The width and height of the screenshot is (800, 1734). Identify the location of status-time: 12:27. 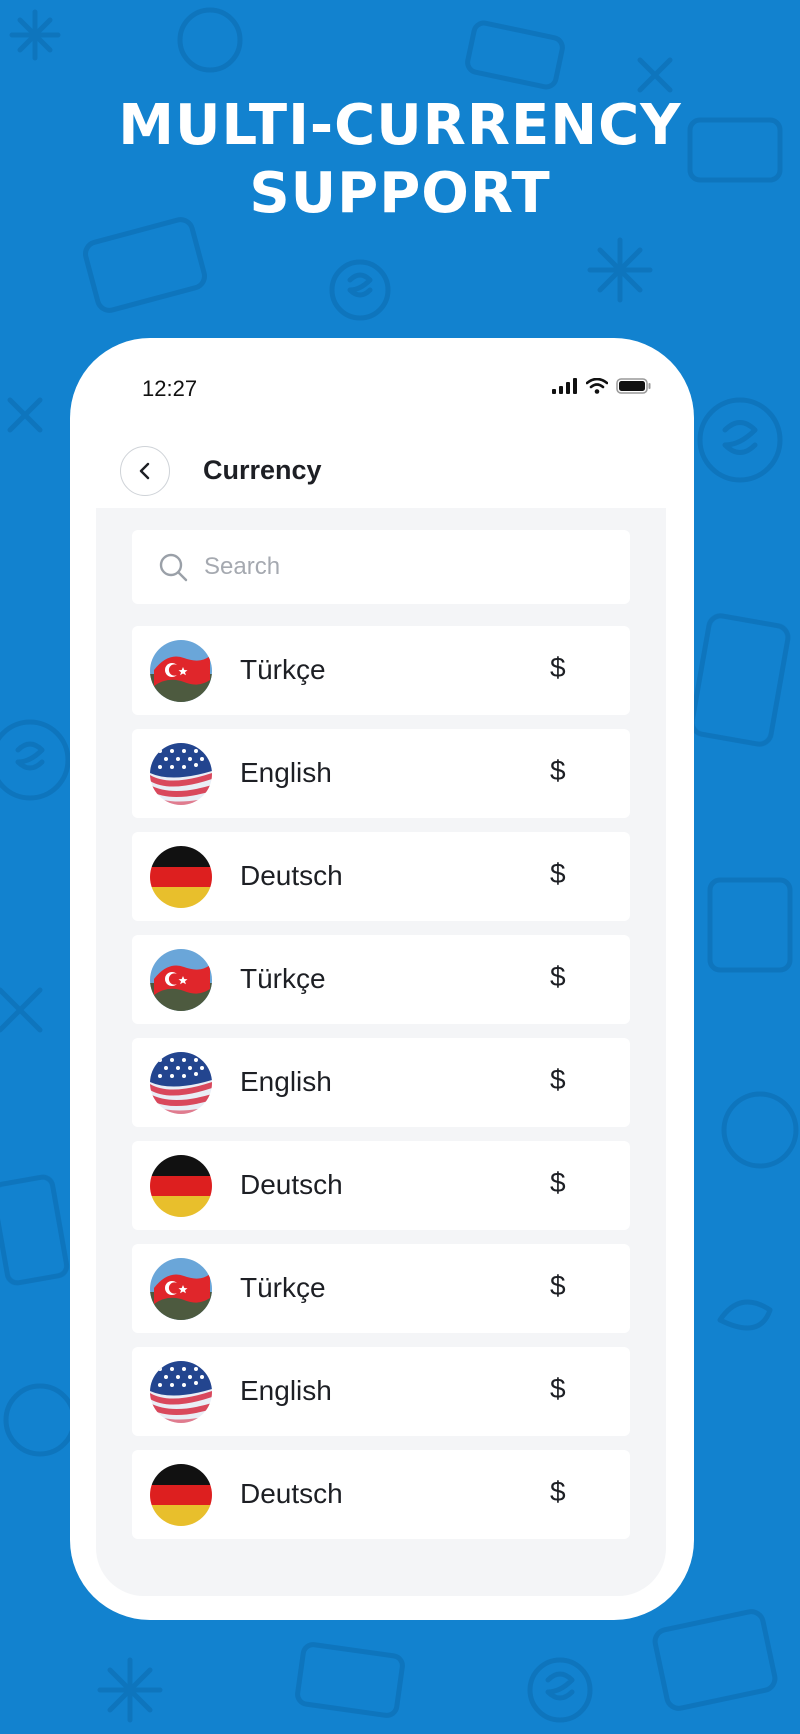
(170, 388).